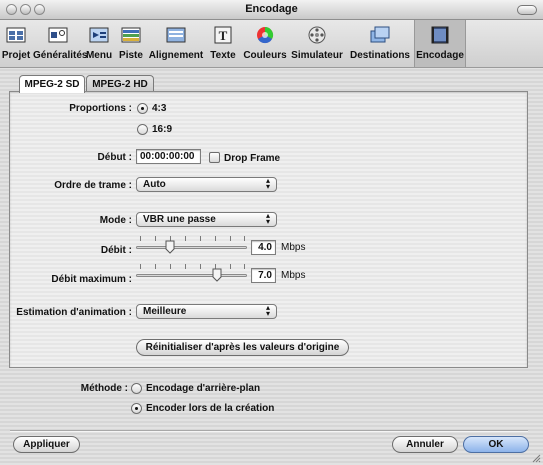  Describe the element at coordinates (263, 247) in the screenshot. I see `debit-value-field: 4.0` at that location.